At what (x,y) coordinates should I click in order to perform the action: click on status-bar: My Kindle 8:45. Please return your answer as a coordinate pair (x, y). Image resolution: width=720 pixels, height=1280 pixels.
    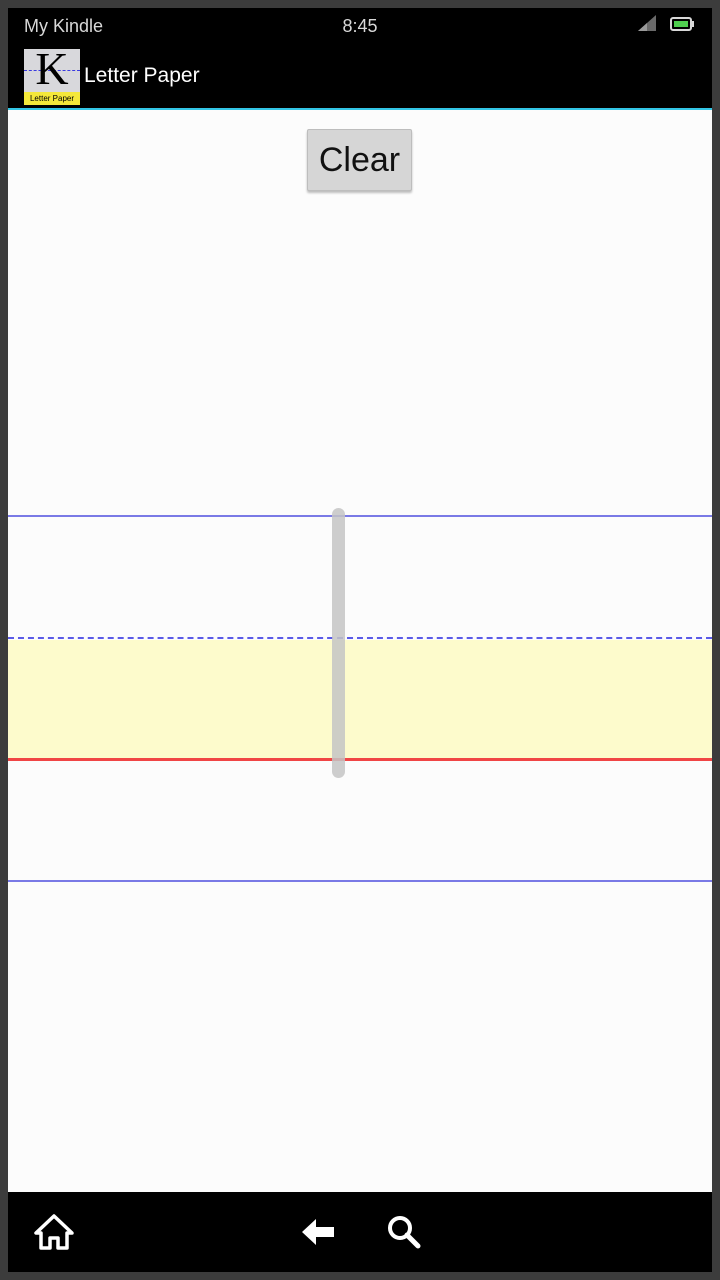
    Looking at the image, I should click on (360, 27).